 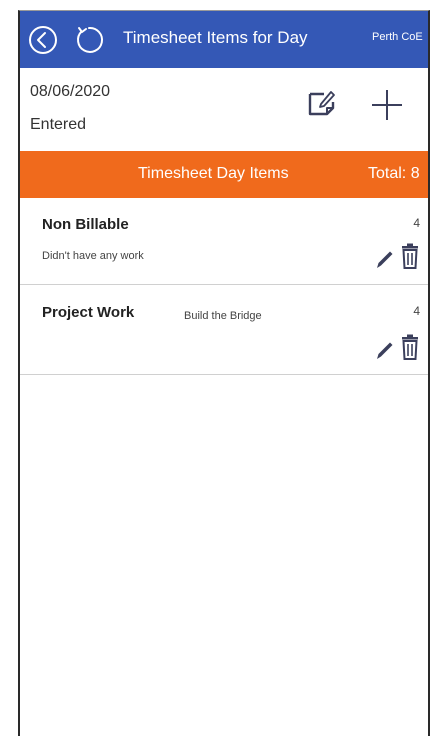 I want to click on list-item: Non Billable Didn't have any work 4, so click(x=224, y=241).